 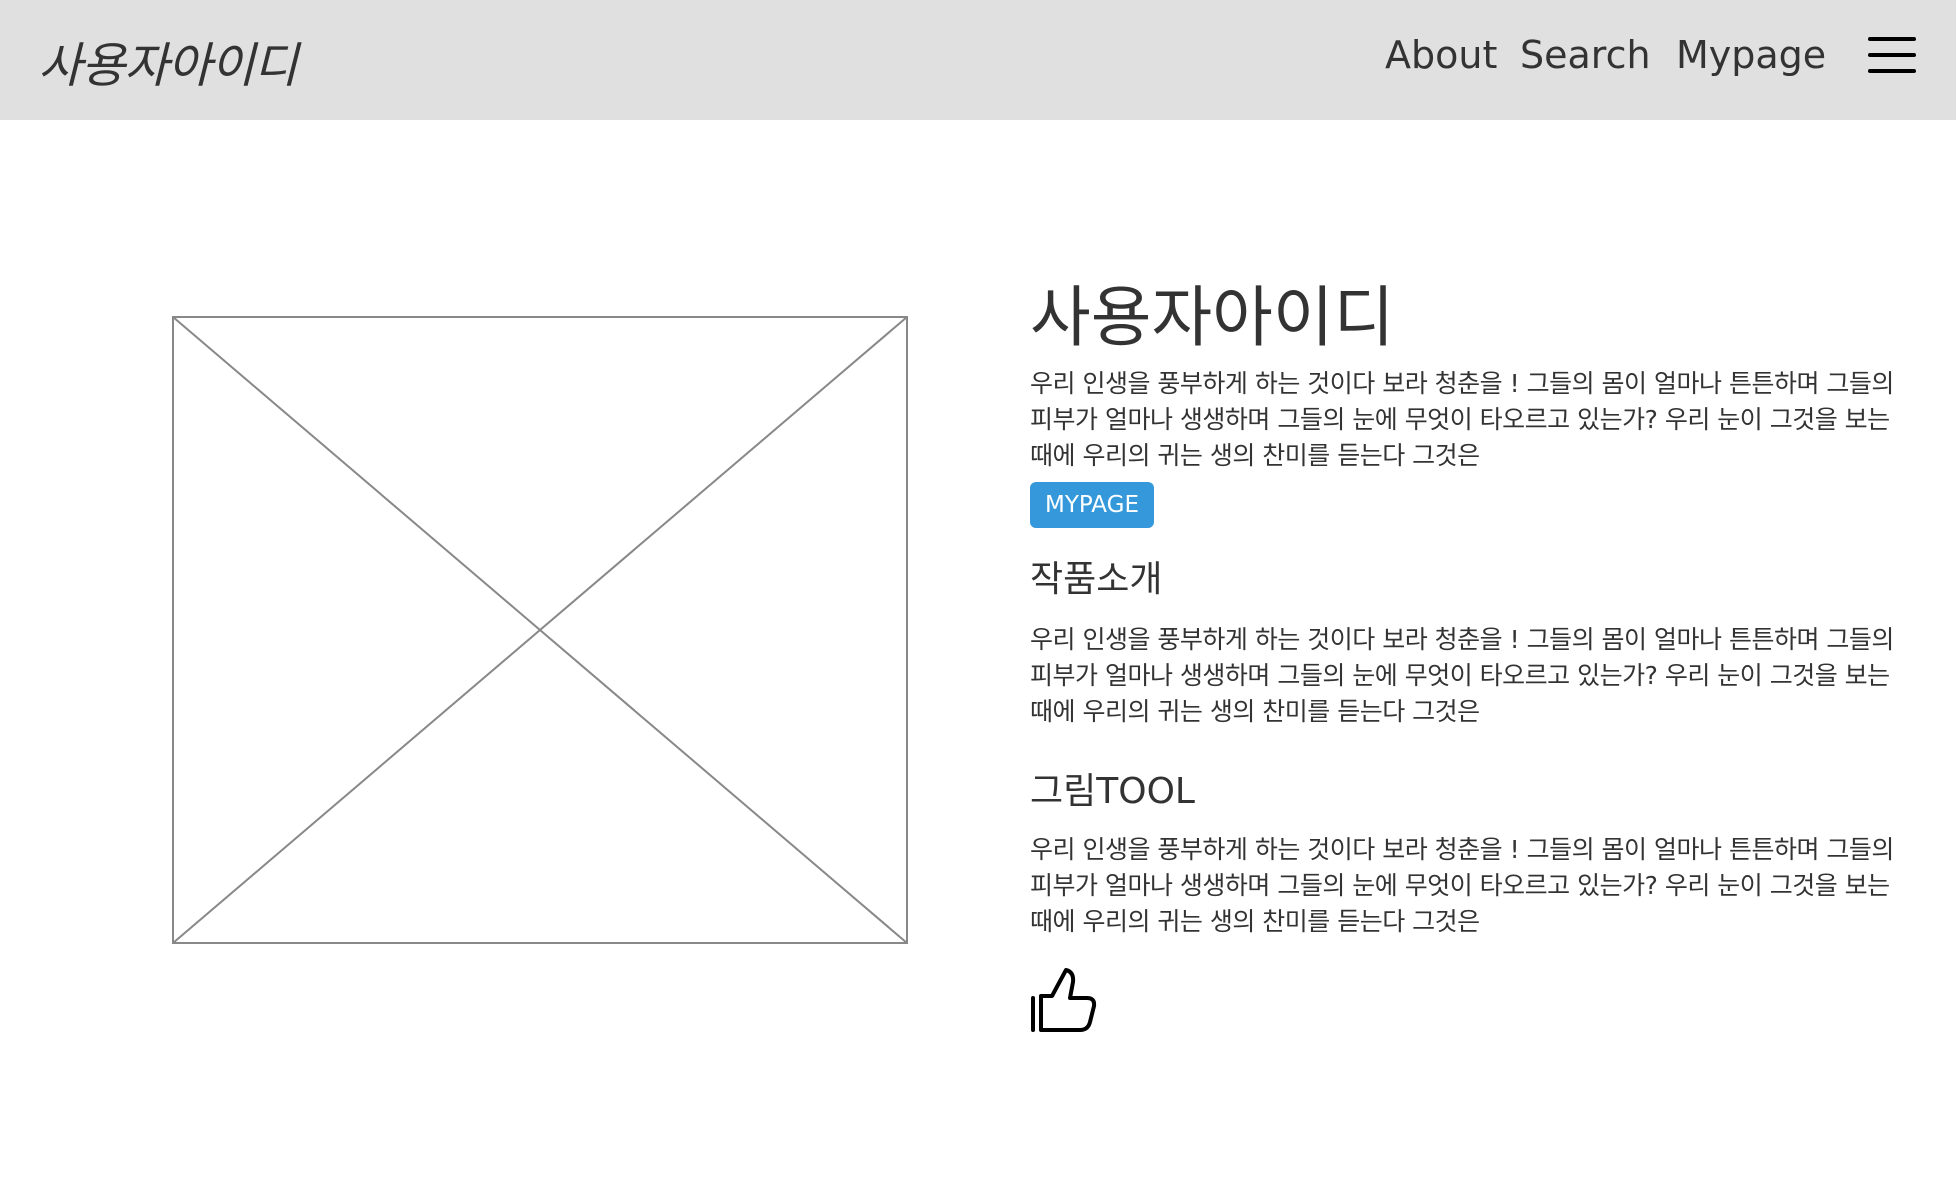 I want to click on section-title-works: 작품소개, so click(x=1096, y=579).